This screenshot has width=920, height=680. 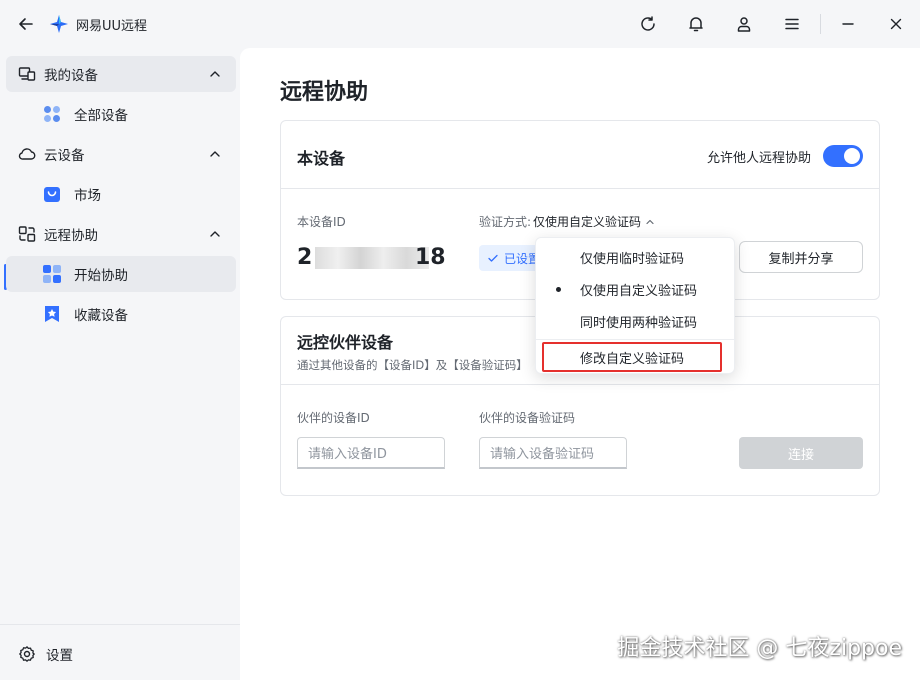 What do you see at coordinates (101, 316) in the screenshot?
I see `sidebar-item-label: 收藏设备` at bounding box center [101, 316].